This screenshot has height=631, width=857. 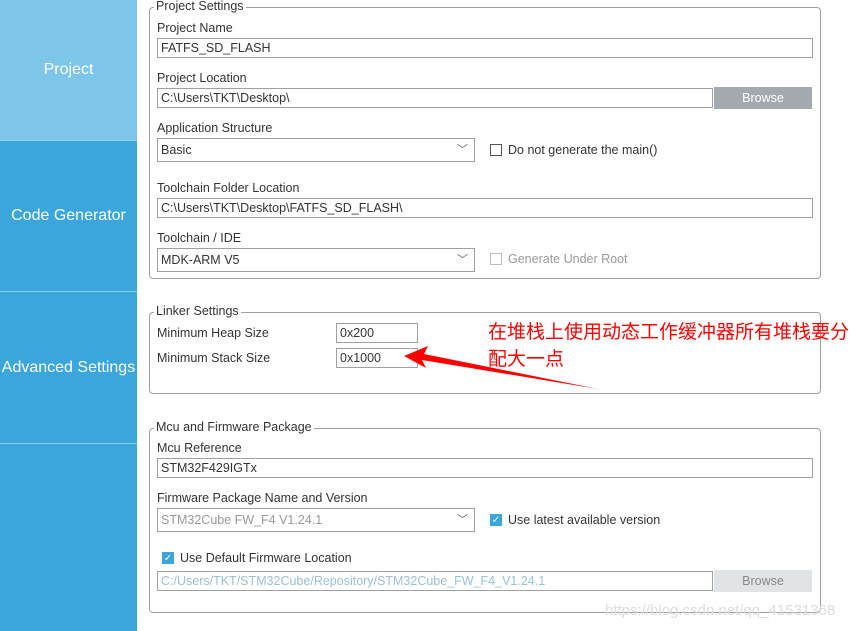 I want to click on firmware-browse-button: Browse, so click(x=763, y=581).